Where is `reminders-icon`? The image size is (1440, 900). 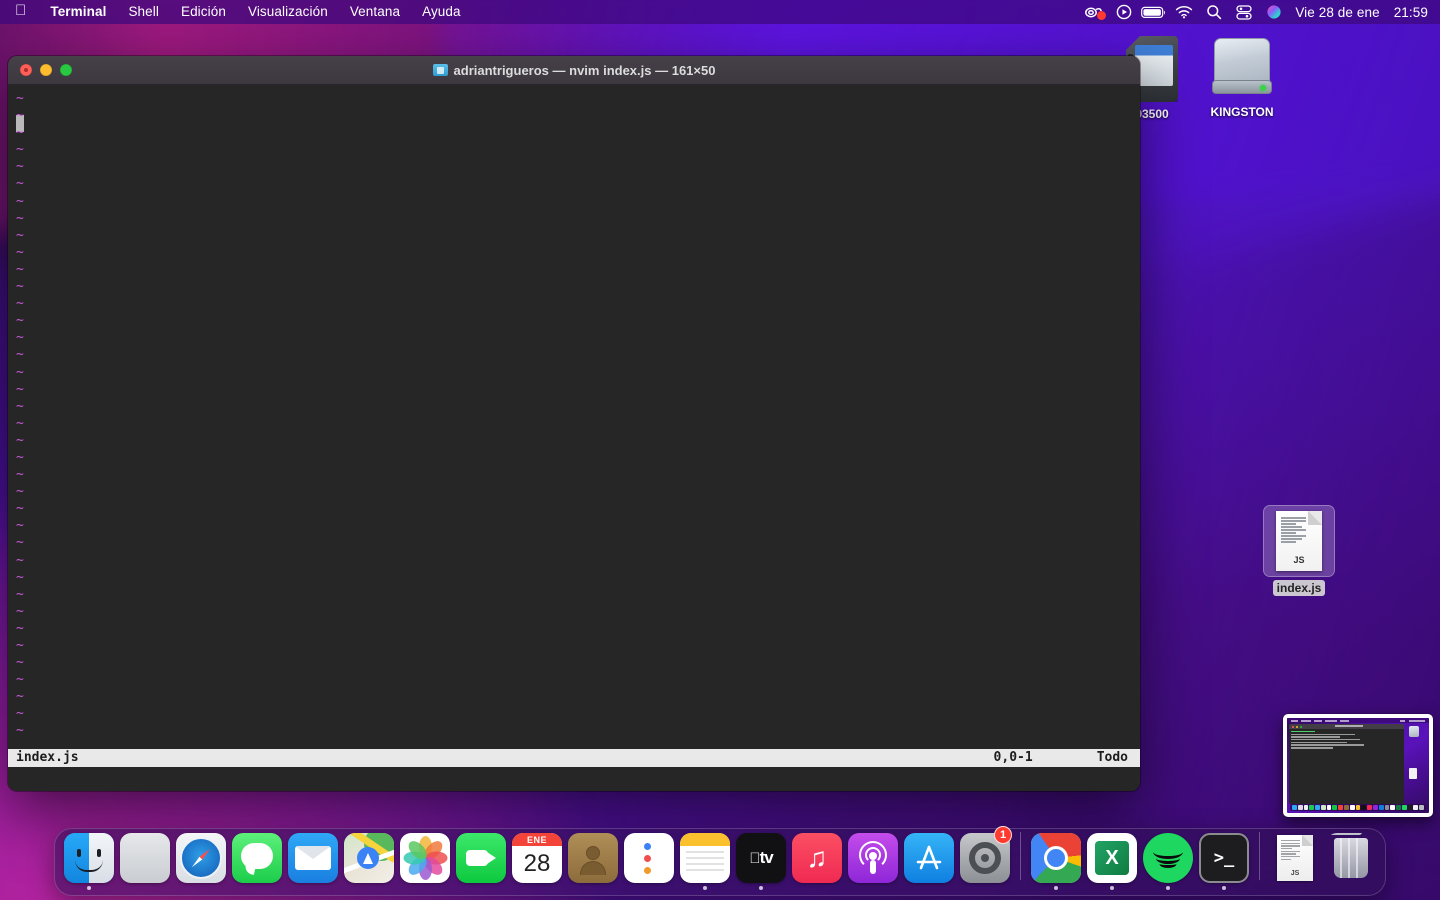 reminders-icon is located at coordinates (649, 858).